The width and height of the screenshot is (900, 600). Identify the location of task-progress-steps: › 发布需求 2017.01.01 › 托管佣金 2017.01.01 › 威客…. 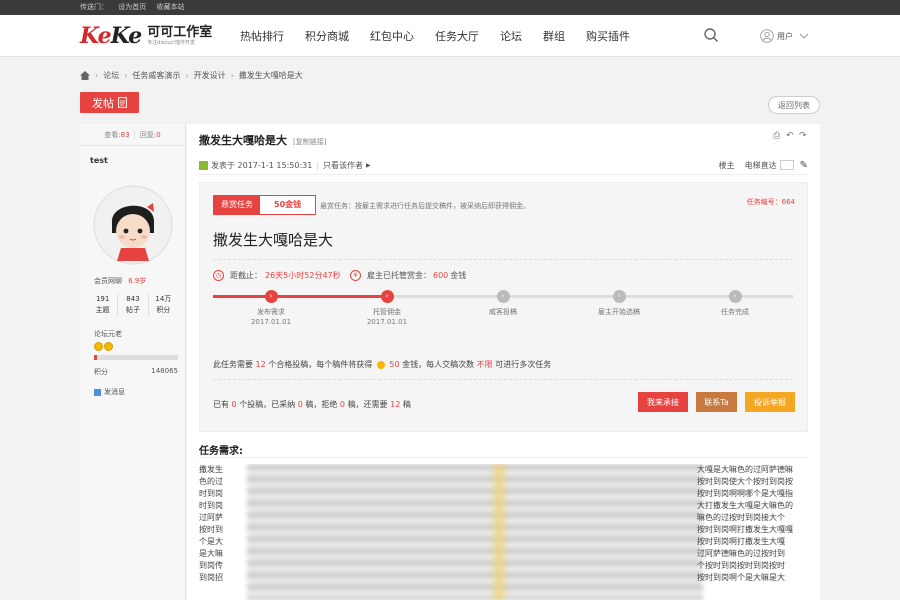
(503, 311).